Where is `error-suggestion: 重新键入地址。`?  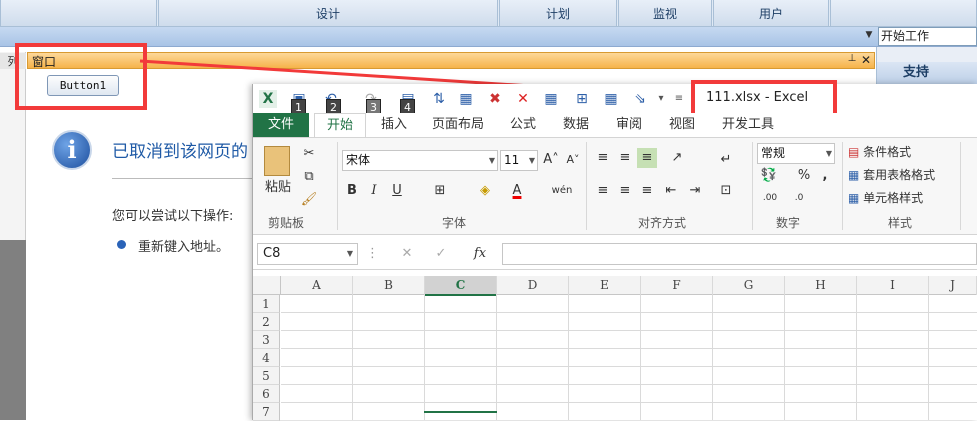 error-suggestion: 重新键入地址。 is located at coordinates (184, 247).